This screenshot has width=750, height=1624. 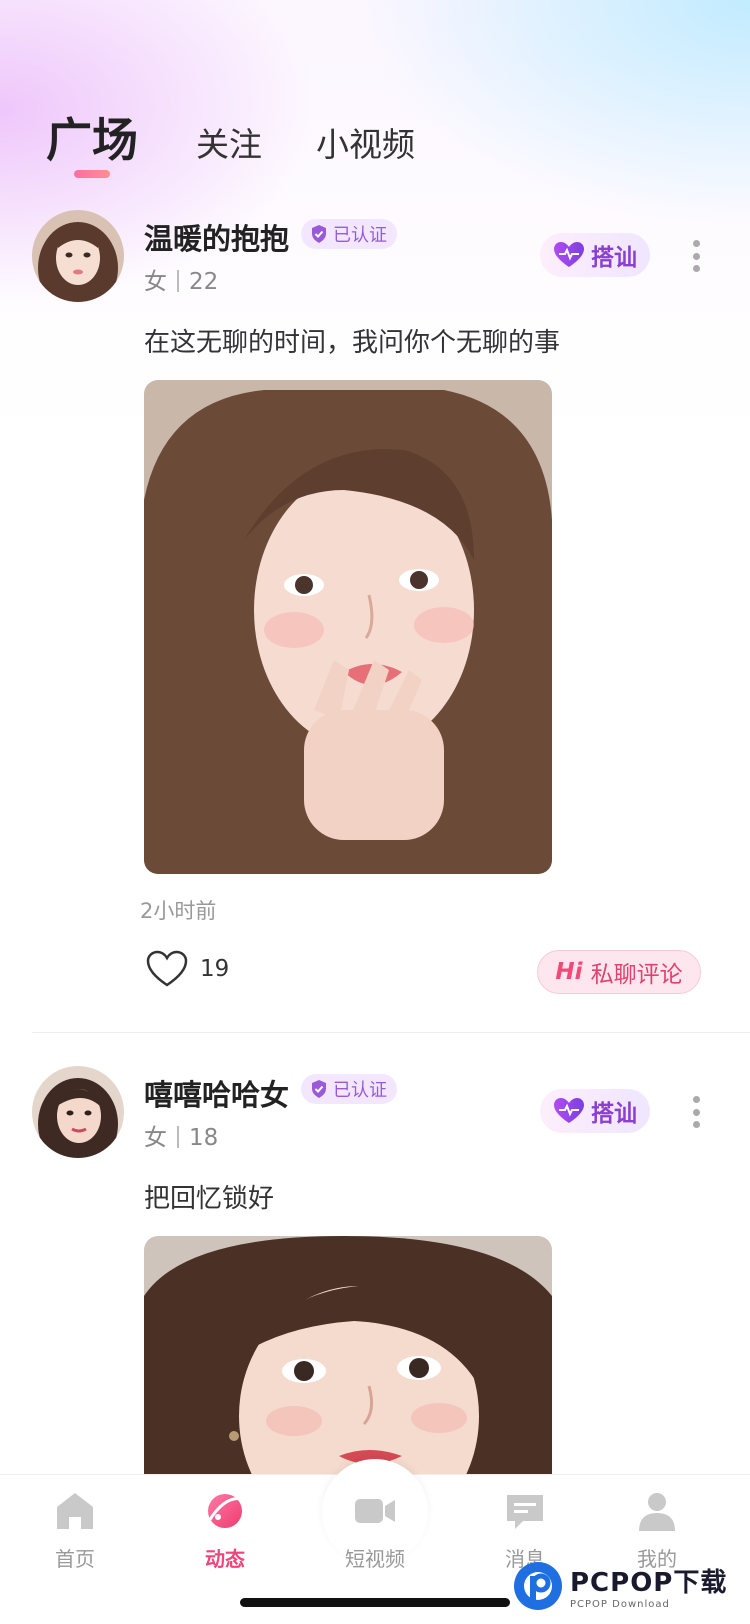 What do you see at coordinates (167, 968) in the screenshot?
I see `heart-outline-icon` at bounding box center [167, 968].